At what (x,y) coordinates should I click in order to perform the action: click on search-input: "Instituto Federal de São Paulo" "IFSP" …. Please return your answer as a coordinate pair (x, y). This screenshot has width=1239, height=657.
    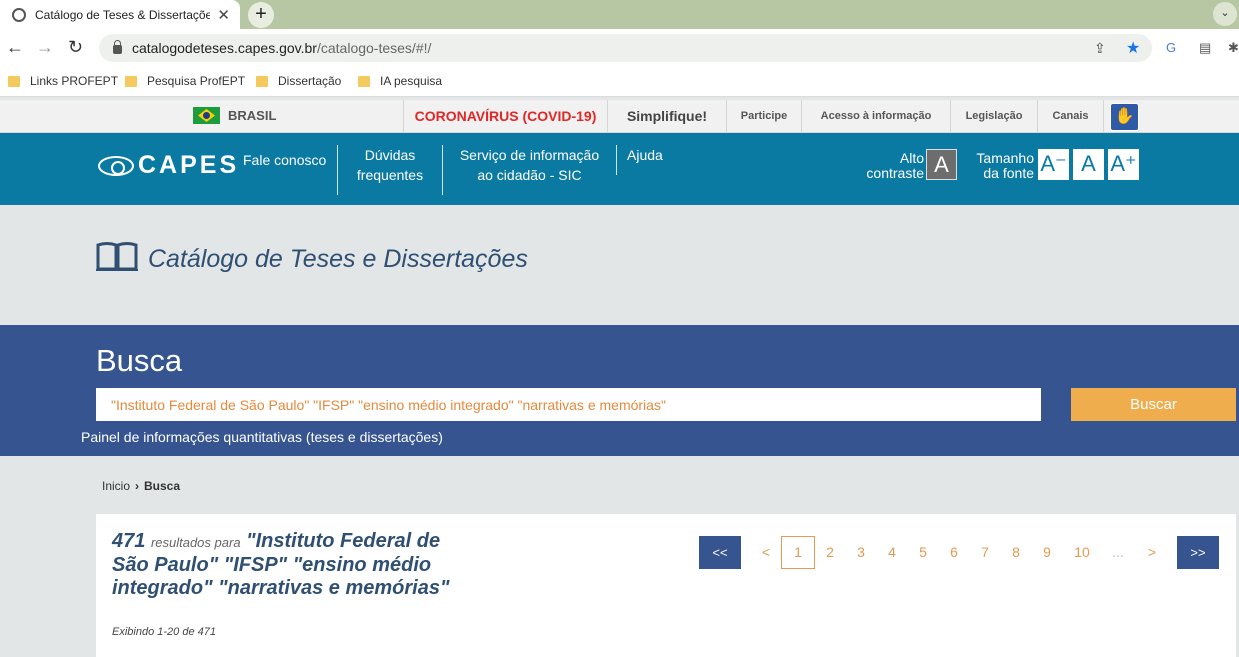
    Looking at the image, I should click on (568, 404).